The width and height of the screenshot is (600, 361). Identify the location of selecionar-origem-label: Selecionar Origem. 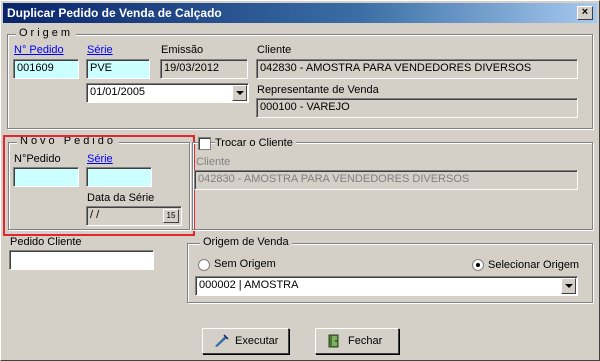
(533, 265).